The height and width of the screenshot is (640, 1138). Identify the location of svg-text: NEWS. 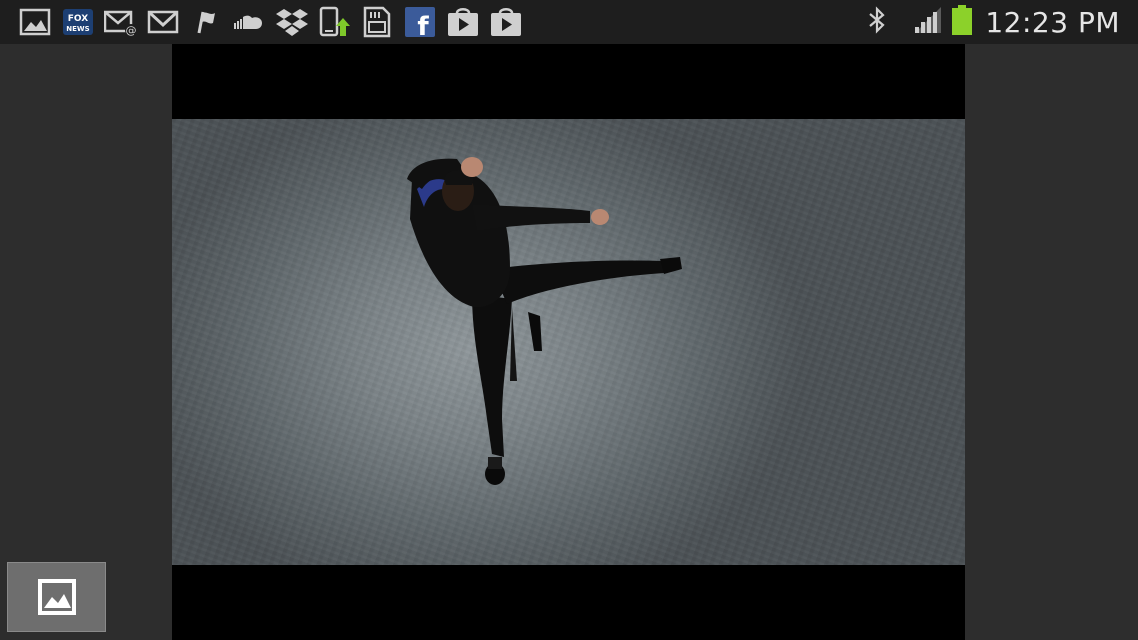
(77, 29).